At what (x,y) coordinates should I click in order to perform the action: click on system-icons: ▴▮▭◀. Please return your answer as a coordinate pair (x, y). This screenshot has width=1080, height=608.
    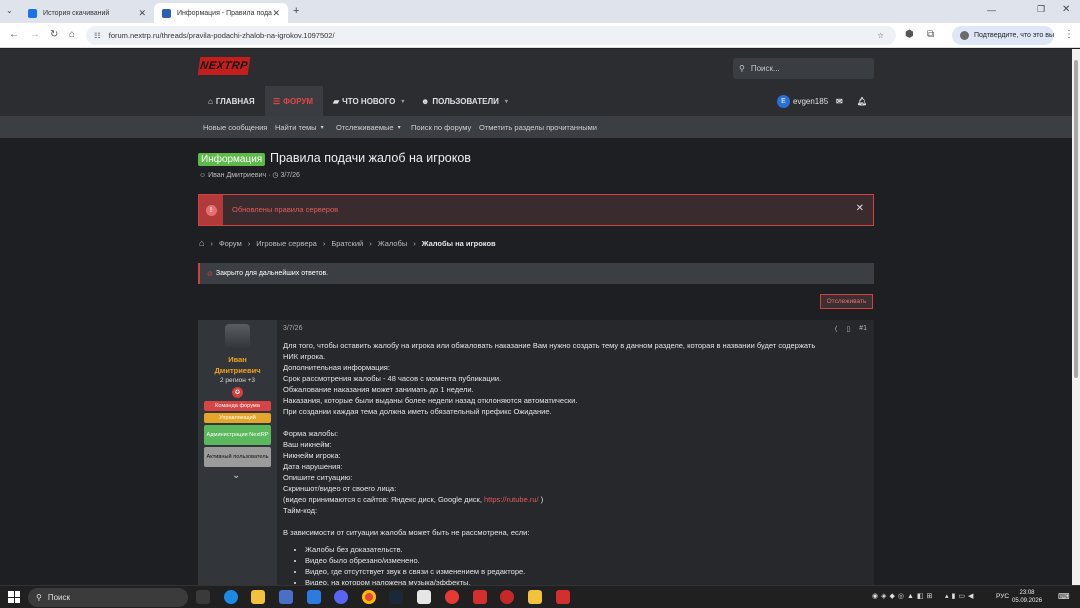
    Looking at the image, I should click on (960, 596).